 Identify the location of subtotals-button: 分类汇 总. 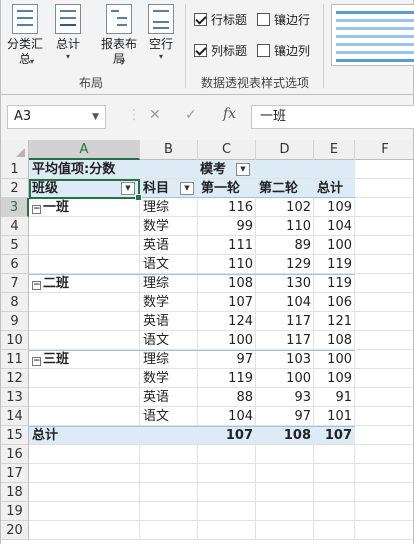
(25, 37).